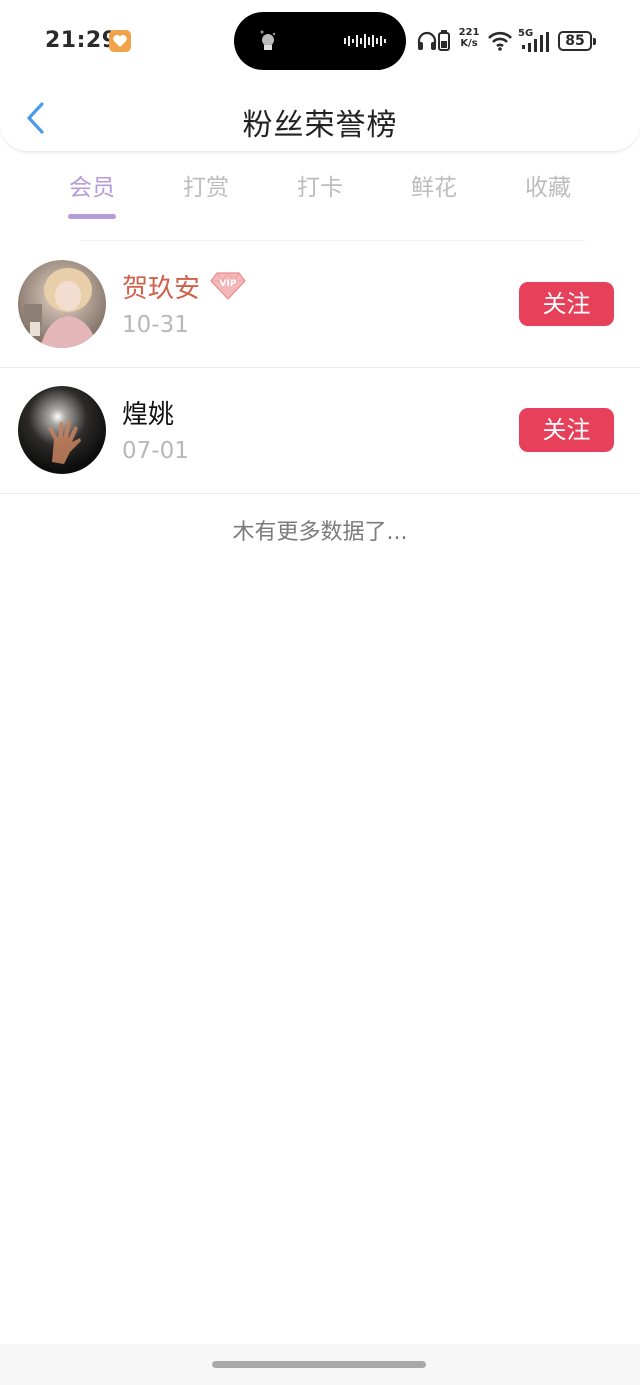  I want to click on fan-date: 10-31, so click(155, 325).